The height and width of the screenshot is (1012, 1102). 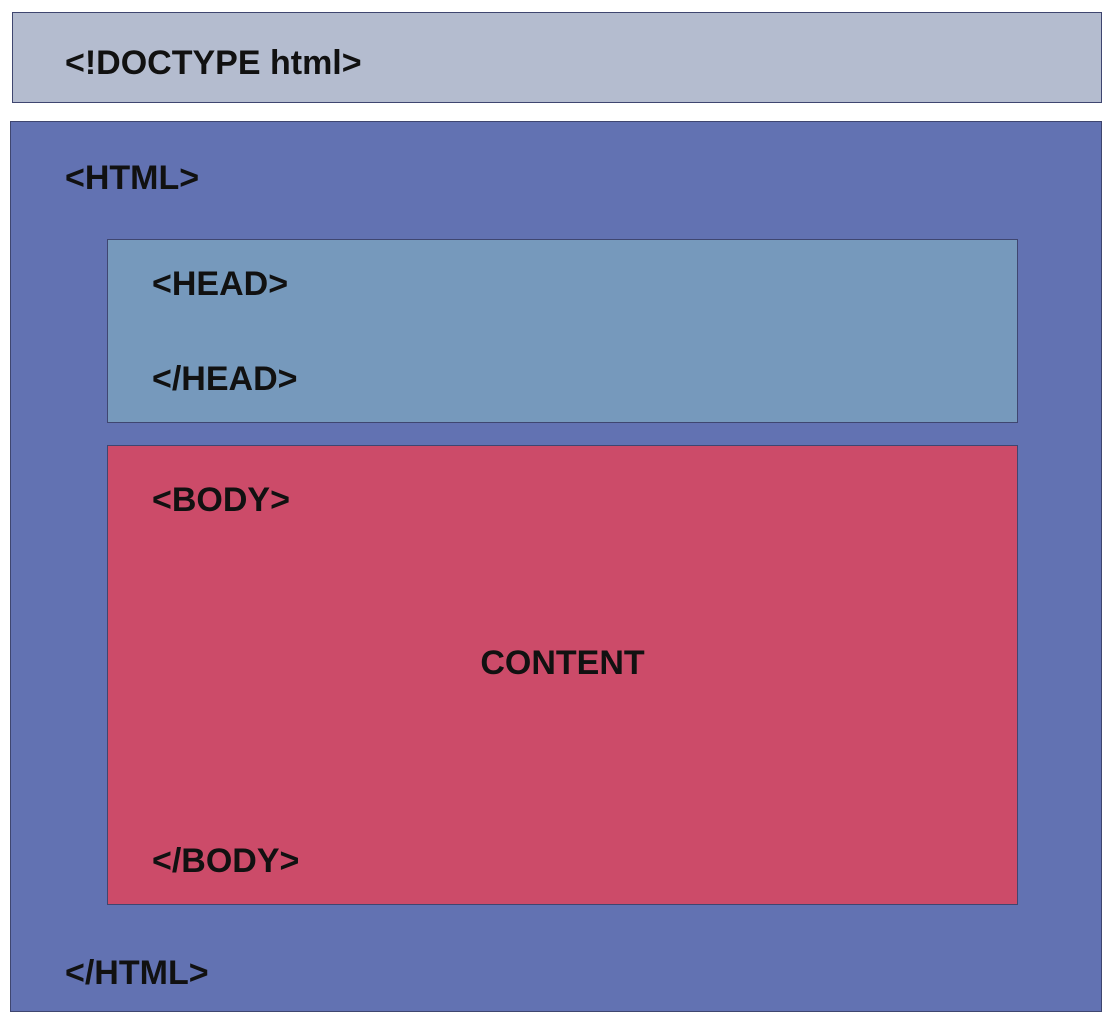 I want to click on body-close-tag: </BODY>, so click(x=226, y=861).